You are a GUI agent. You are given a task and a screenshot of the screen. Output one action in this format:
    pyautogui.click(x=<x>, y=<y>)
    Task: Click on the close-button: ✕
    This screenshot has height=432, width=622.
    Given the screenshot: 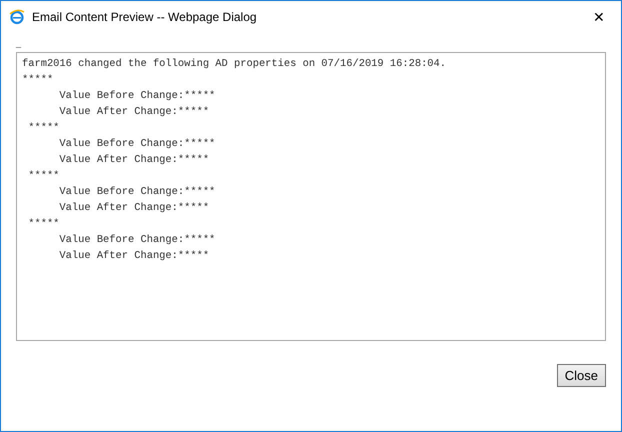 What is the action you would take?
    pyautogui.click(x=599, y=16)
    